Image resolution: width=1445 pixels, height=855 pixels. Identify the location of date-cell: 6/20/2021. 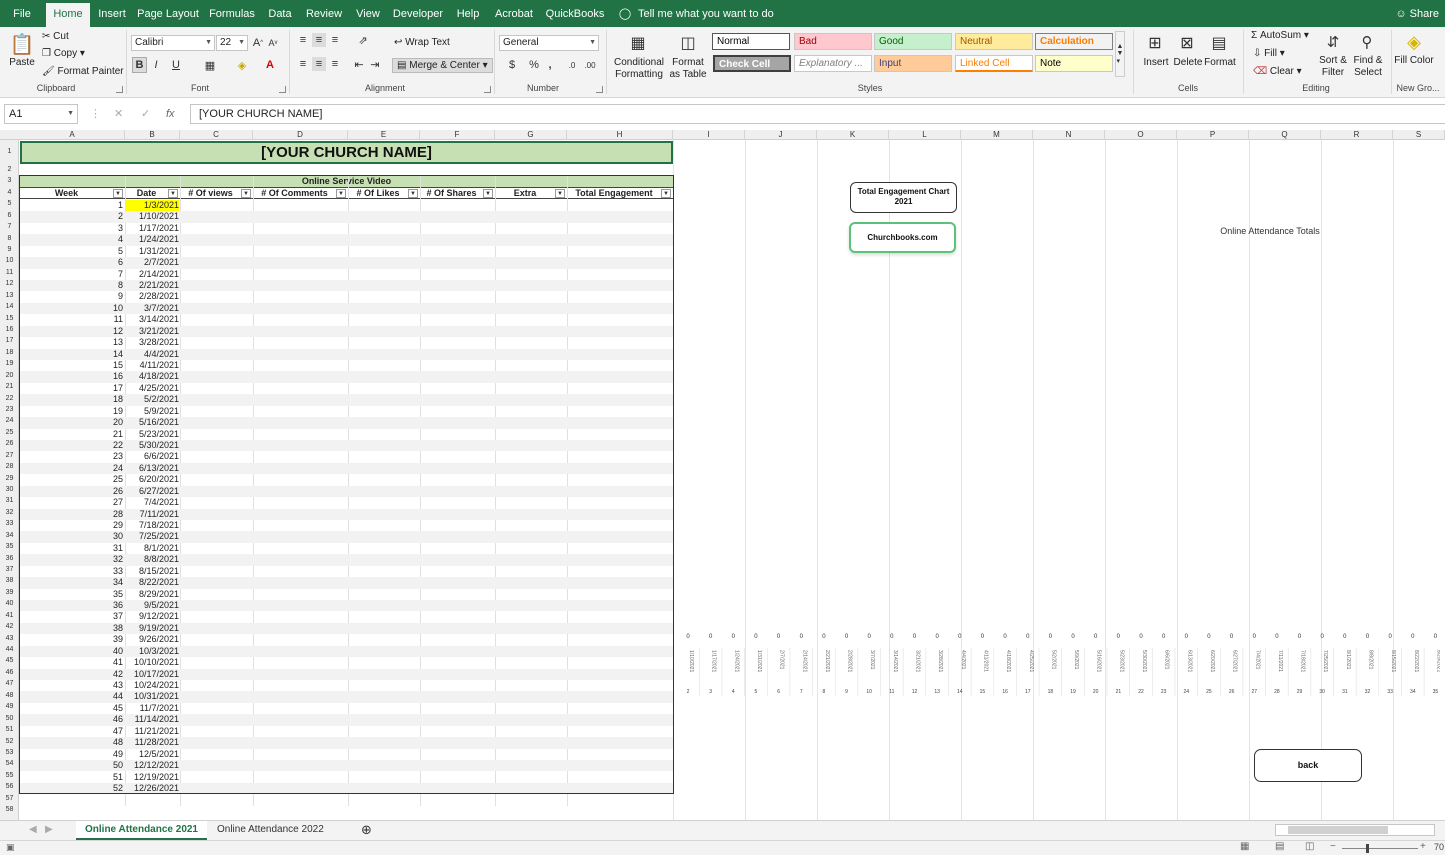
(152, 479).